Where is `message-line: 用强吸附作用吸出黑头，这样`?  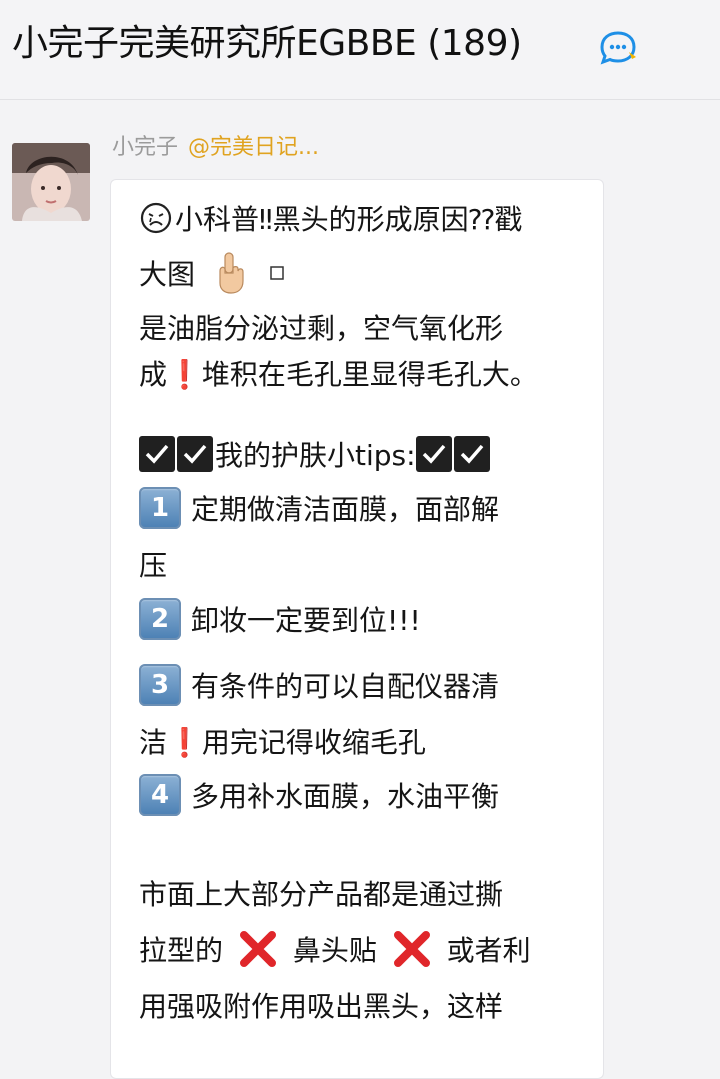
message-line: 用强吸附作用吸出黑头，这样 is located at coordinates (321, 1006).